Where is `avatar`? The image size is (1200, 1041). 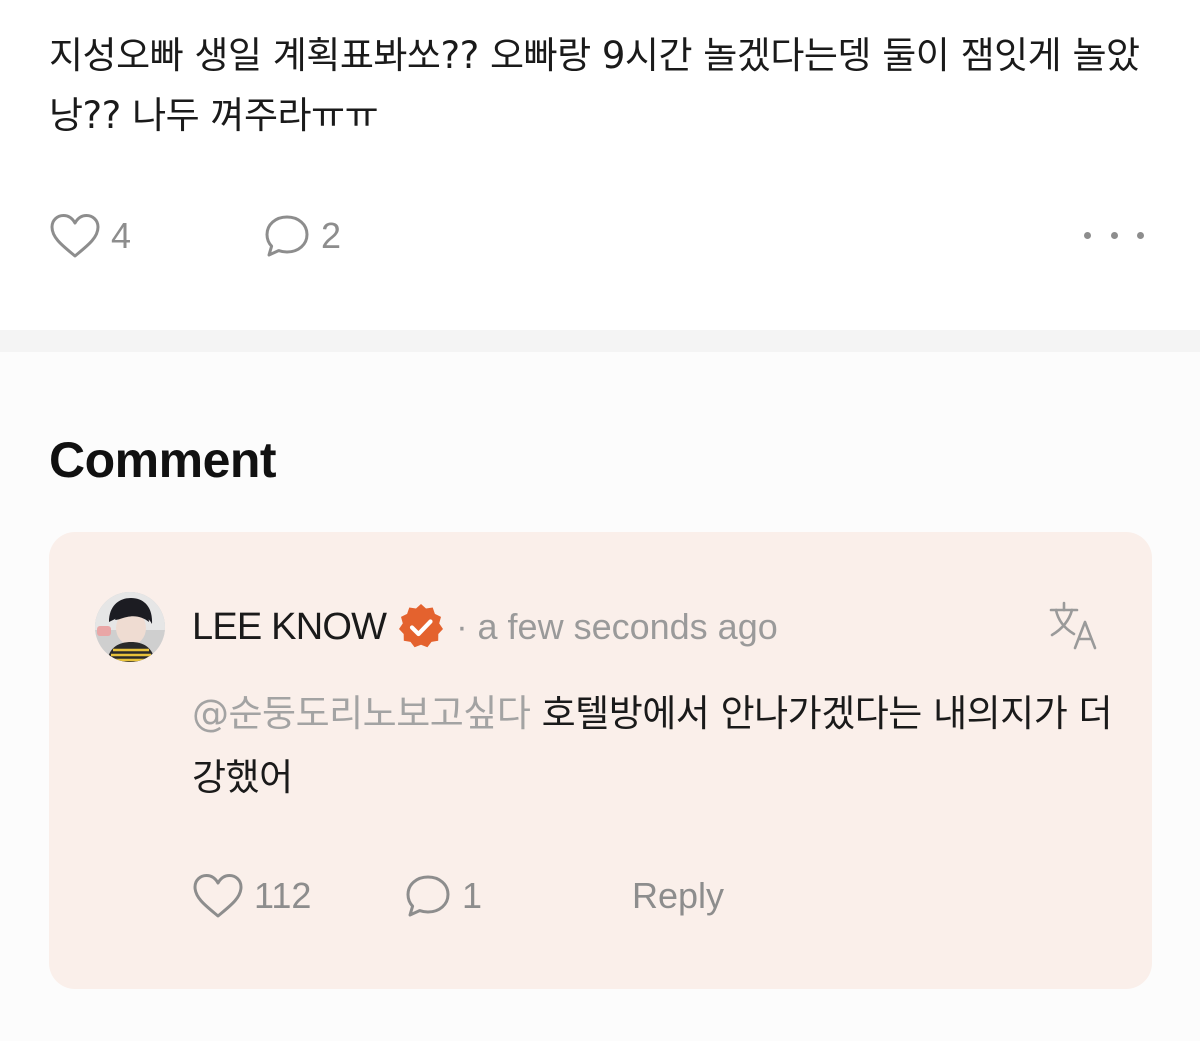 avatar is located at coordinates (130, 627).